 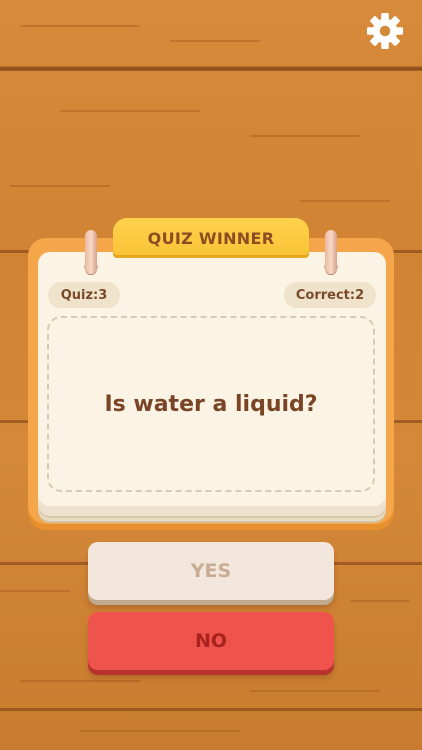 What do you see at coordinates (211, 571) in the screenshot?
I see `yes-button: YES` at bounding box center [211, 571].